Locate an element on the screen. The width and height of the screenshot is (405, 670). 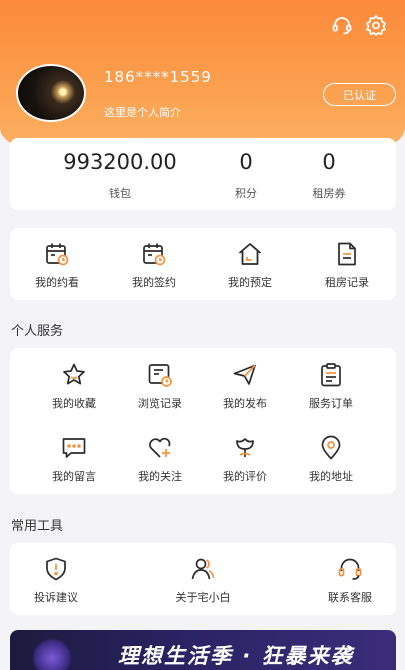
customer-service-label: 联系客服 is located at coordinates (350, 597).